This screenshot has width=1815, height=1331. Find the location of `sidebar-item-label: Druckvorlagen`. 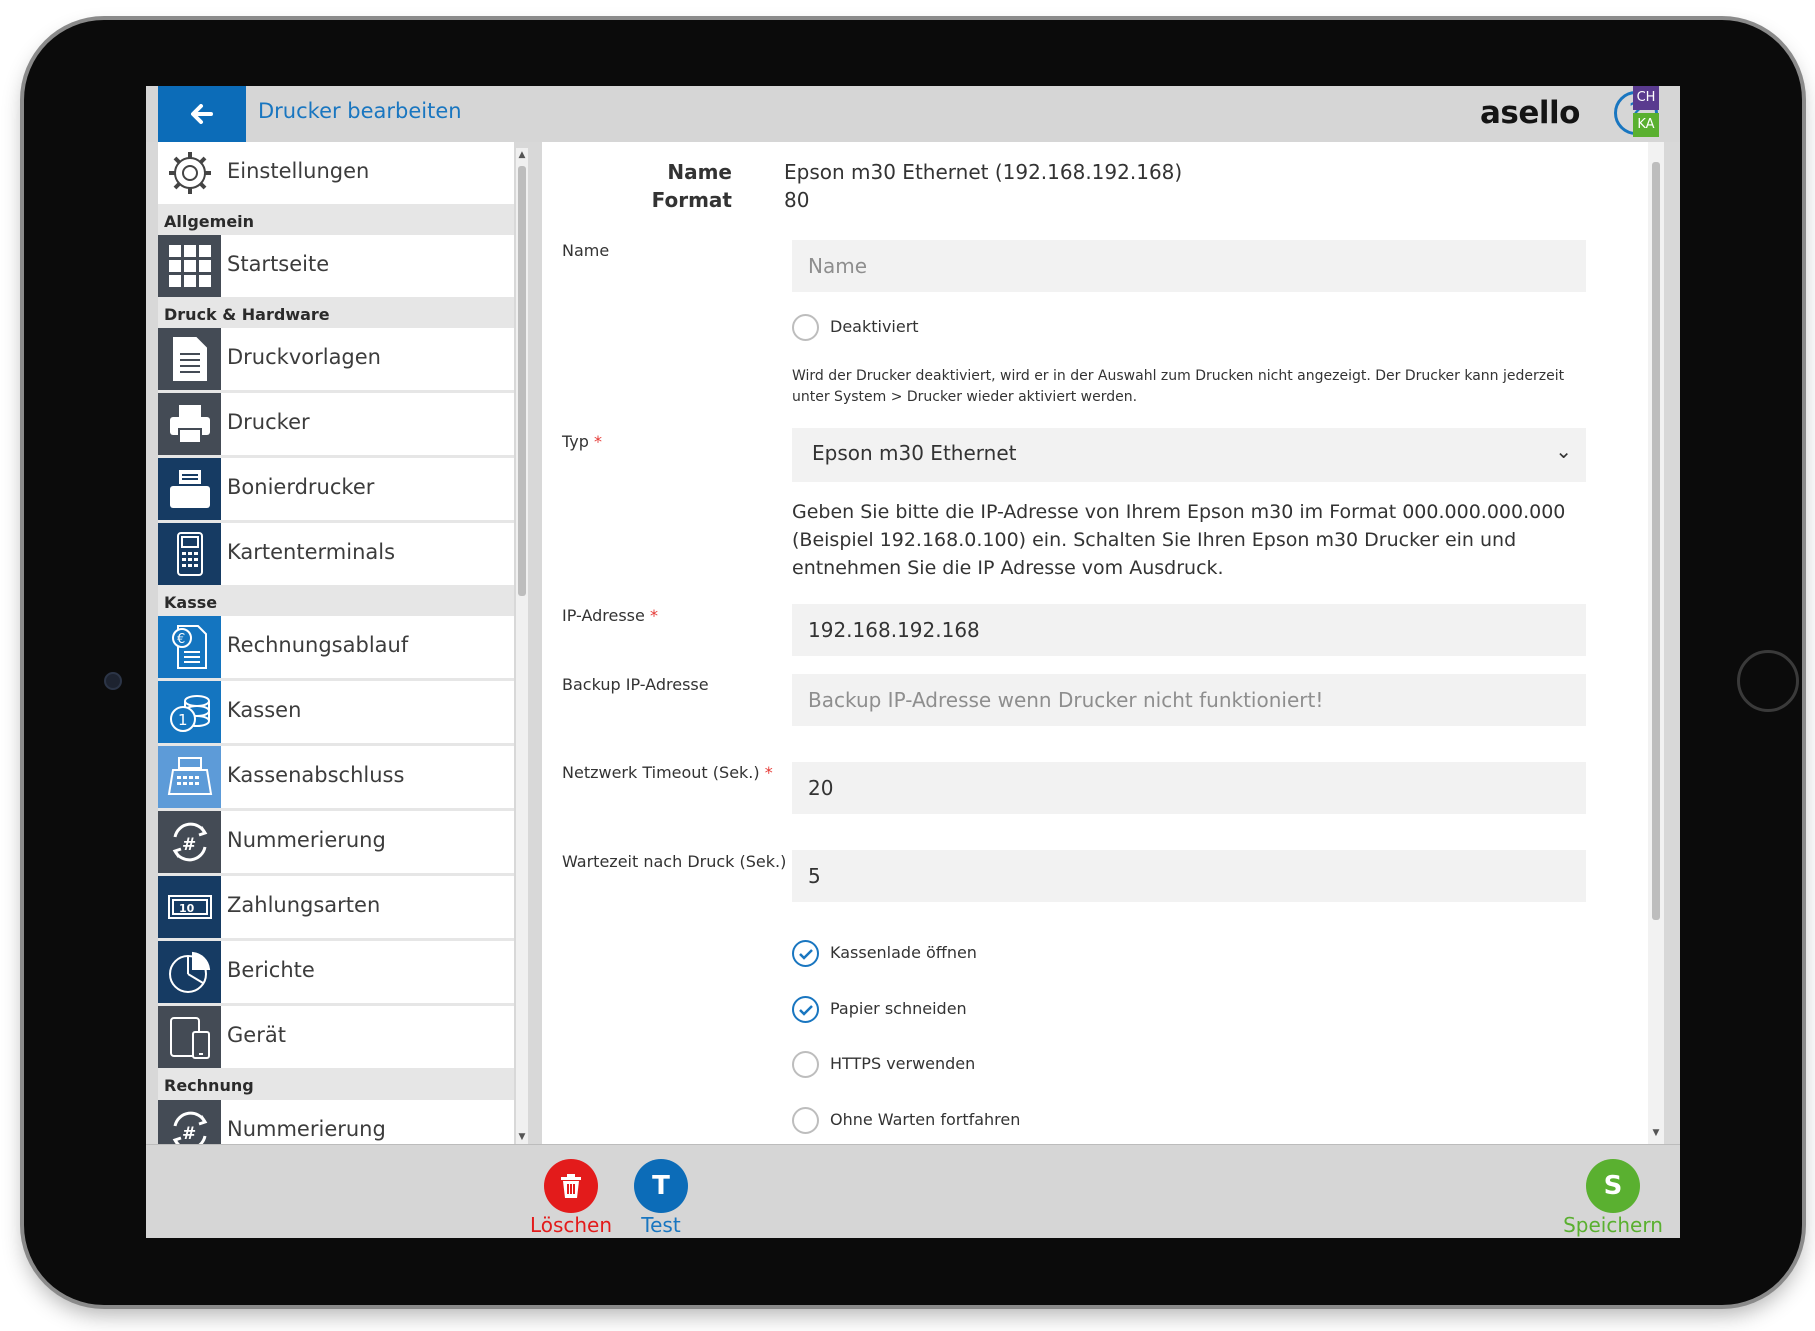

sidebar-item-label: Druckvorlagen is located at coordinates (304, 357).